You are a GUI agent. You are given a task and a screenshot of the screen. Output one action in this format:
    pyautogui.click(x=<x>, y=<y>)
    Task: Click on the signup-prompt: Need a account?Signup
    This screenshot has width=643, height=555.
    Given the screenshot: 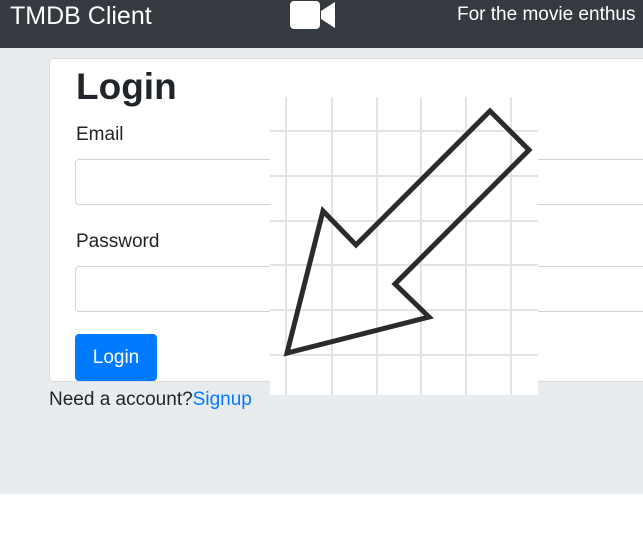 What is the action you would take?
    pyautogui.click(x=150, y=400)
    